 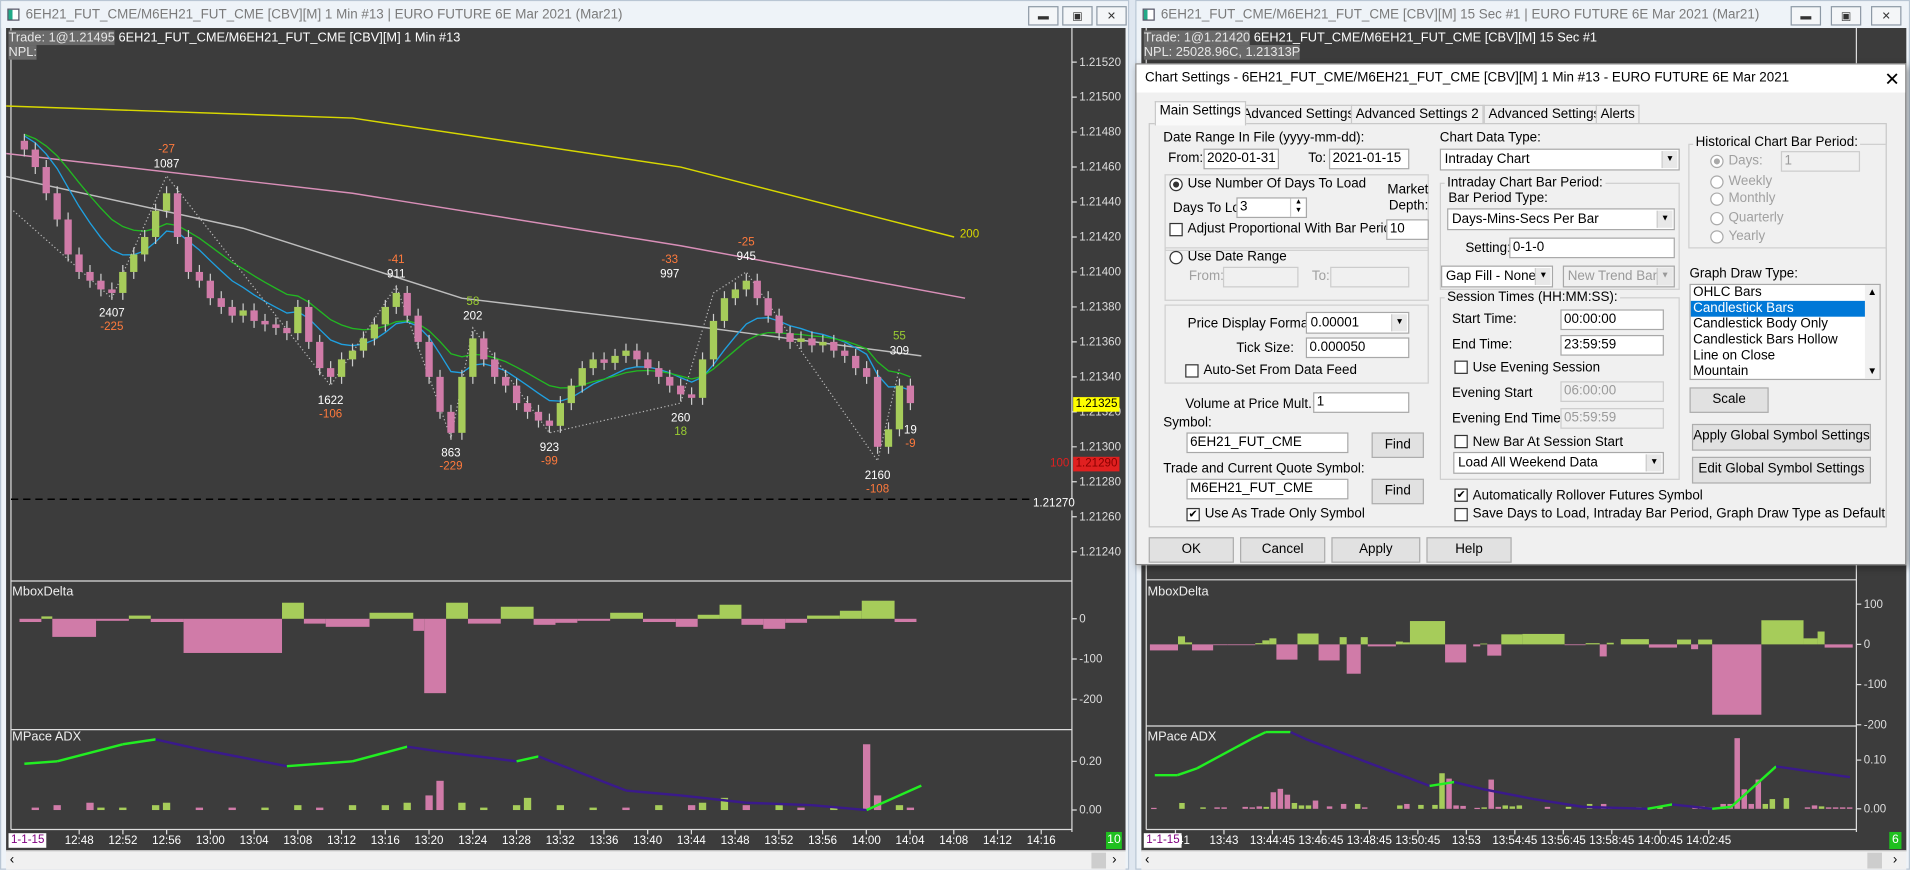 What do you see at coordinates (1558, 462) in the screenshot?
I see `weekend-data-select: Load All Weekend Data ▼` at bounding box center [1558, 462].